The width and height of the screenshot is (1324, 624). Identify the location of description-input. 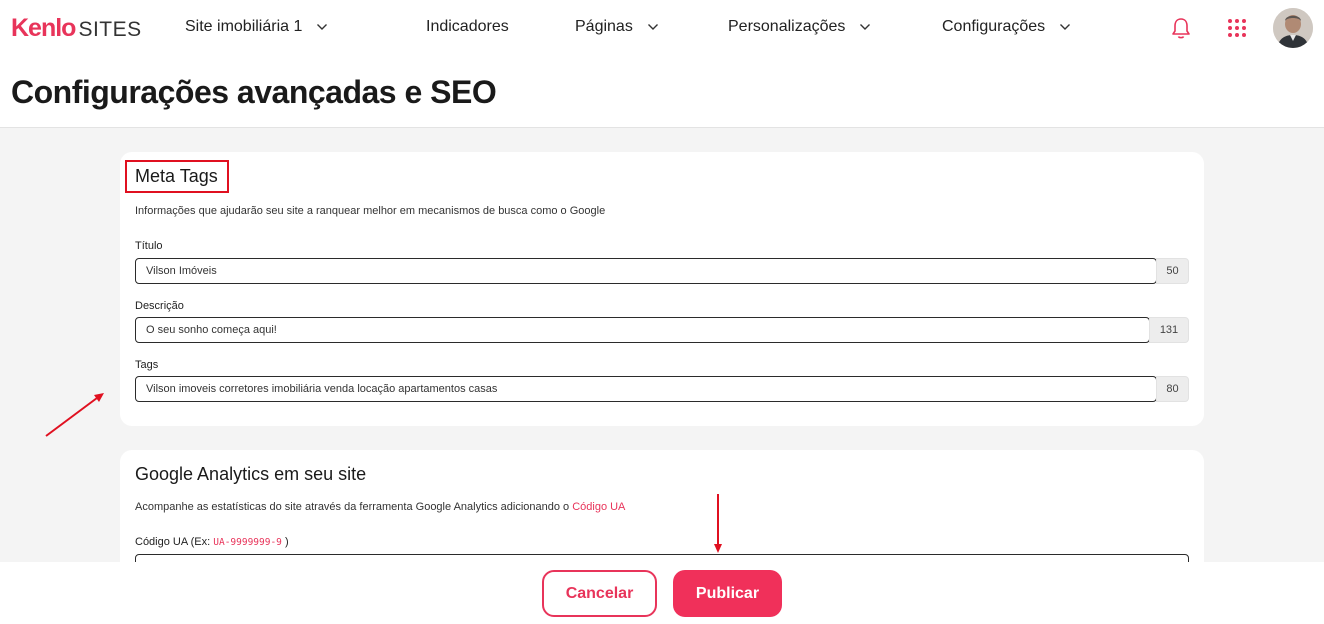
(642, 330).